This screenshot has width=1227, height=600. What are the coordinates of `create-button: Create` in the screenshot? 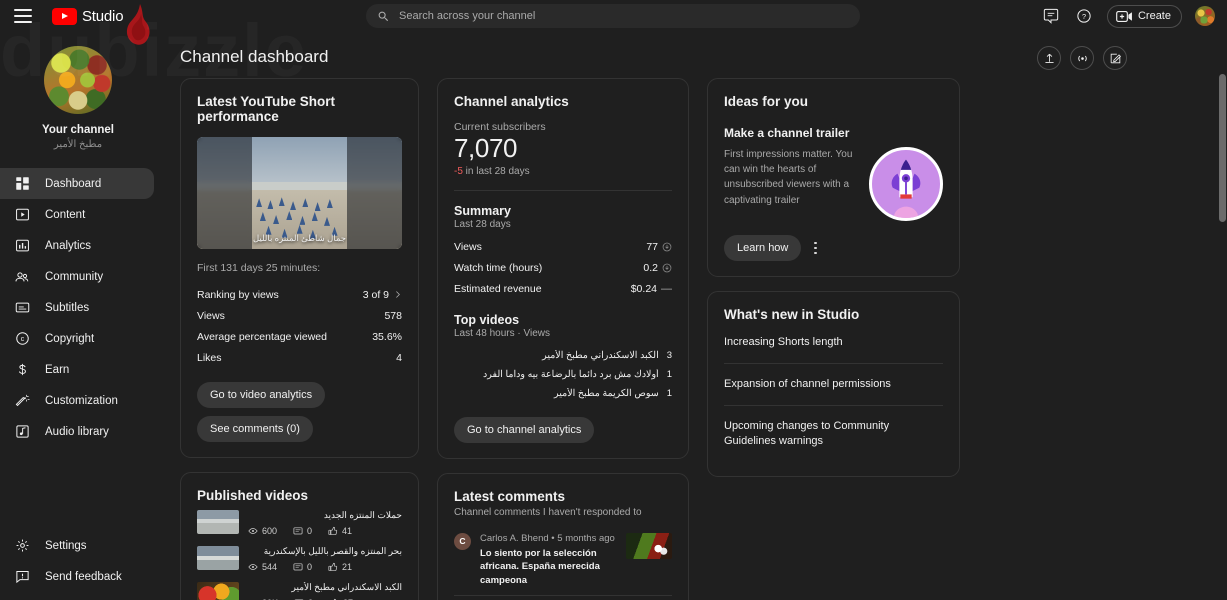 It's located at (1144, 16).